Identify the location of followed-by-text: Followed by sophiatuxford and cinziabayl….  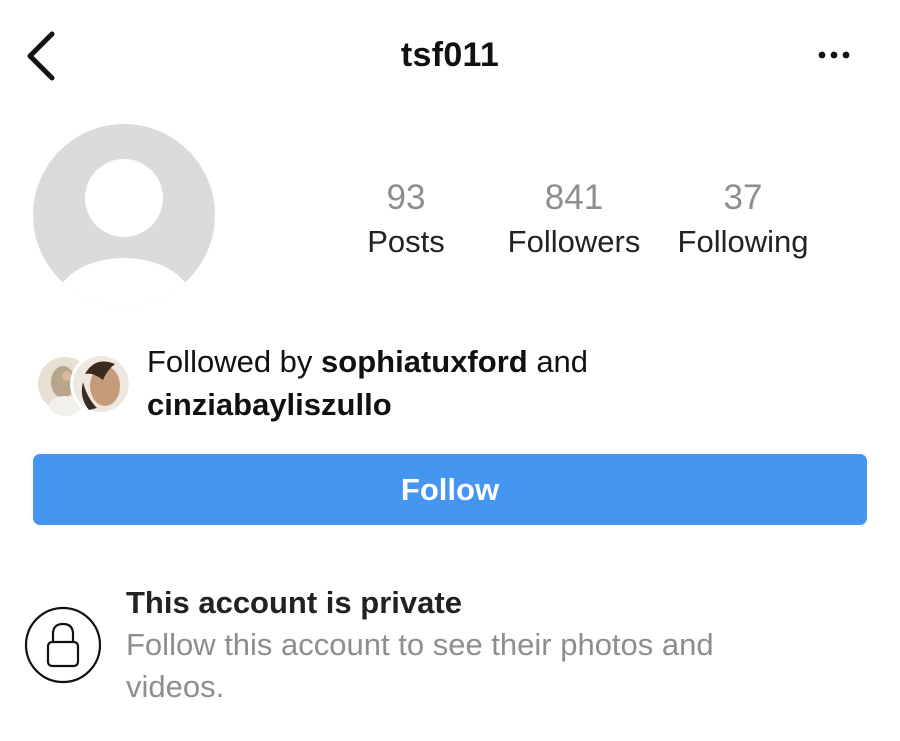
(457, 383).